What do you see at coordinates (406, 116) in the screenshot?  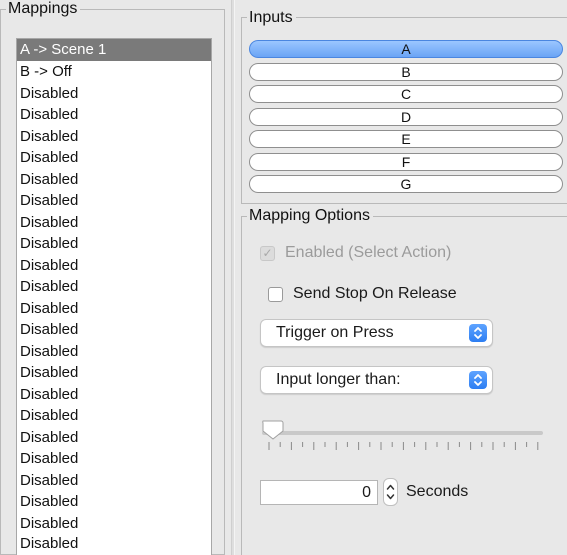 I see `input-button-d: D` at bounding box center [406, 116].